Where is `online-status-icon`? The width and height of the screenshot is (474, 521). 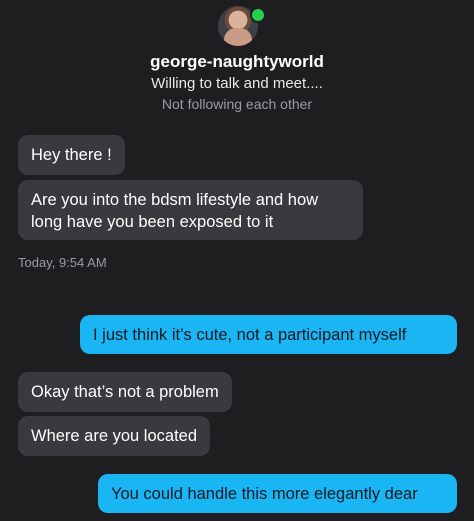 online-status-icon is located at coordinates (258, 15).